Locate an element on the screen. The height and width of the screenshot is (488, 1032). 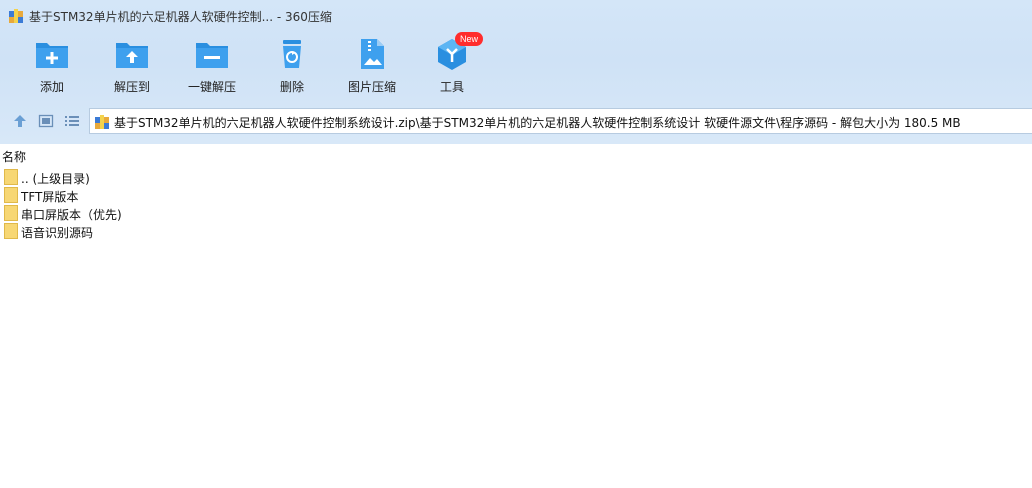
one-click-extract-label: 一键解压 is located at coordinates (211, 87).